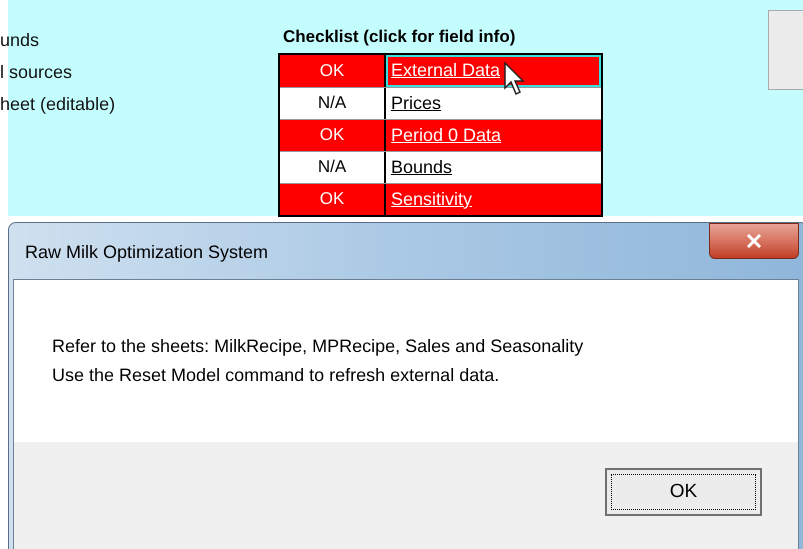 Image resolution: width=803 pixels, height=549 pixels. Describe the element at coordinates (37, 72) in the screenshot. I see `cell-text: l sources` at that location.